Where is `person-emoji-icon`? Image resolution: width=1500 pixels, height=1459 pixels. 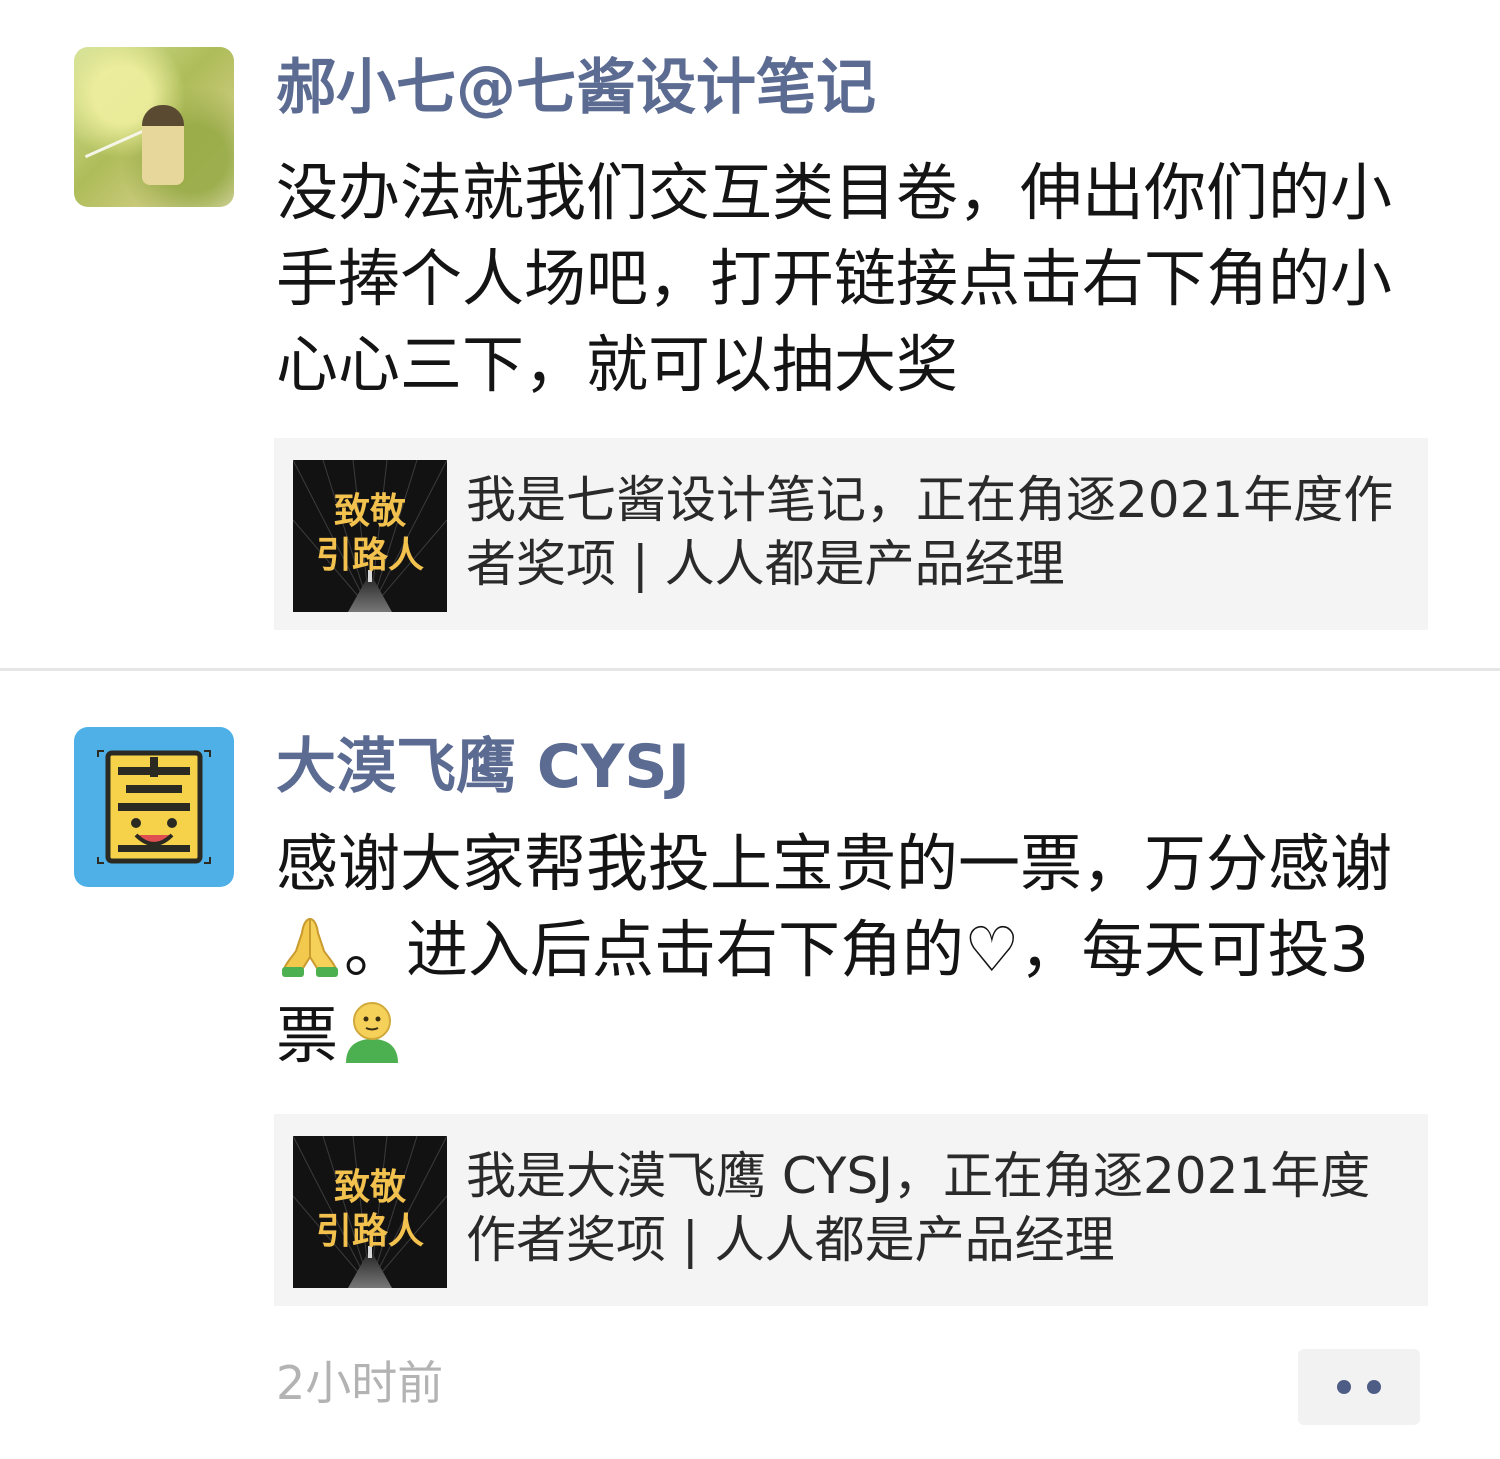 person-emoji-icon is located at coordinates (372, 1031).